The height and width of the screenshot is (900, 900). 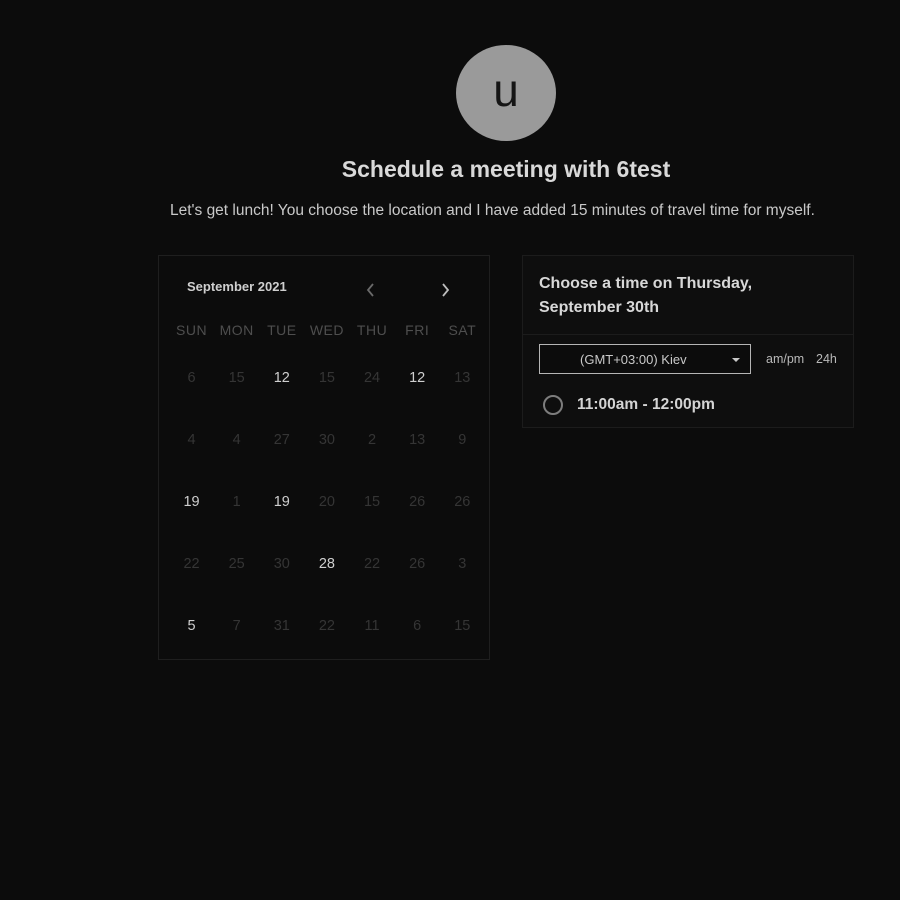 I want to click on avatar: u, so click(x=506, y=93).